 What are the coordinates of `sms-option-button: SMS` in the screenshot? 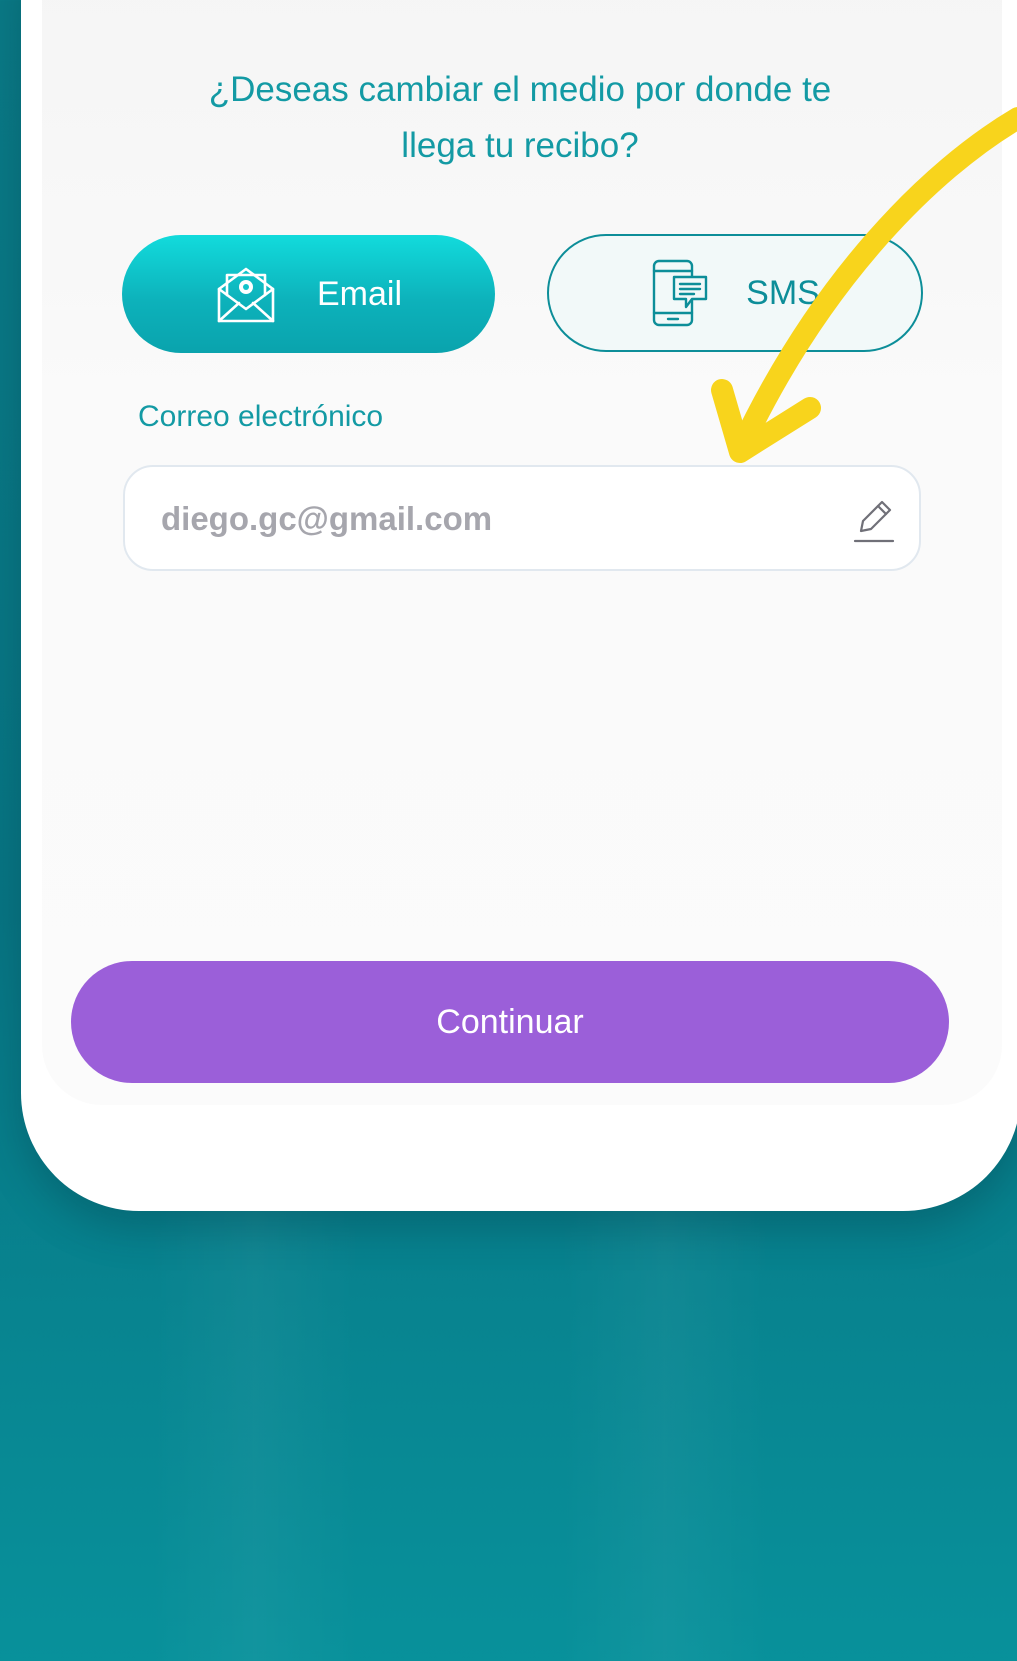 It's located at (735, 293).